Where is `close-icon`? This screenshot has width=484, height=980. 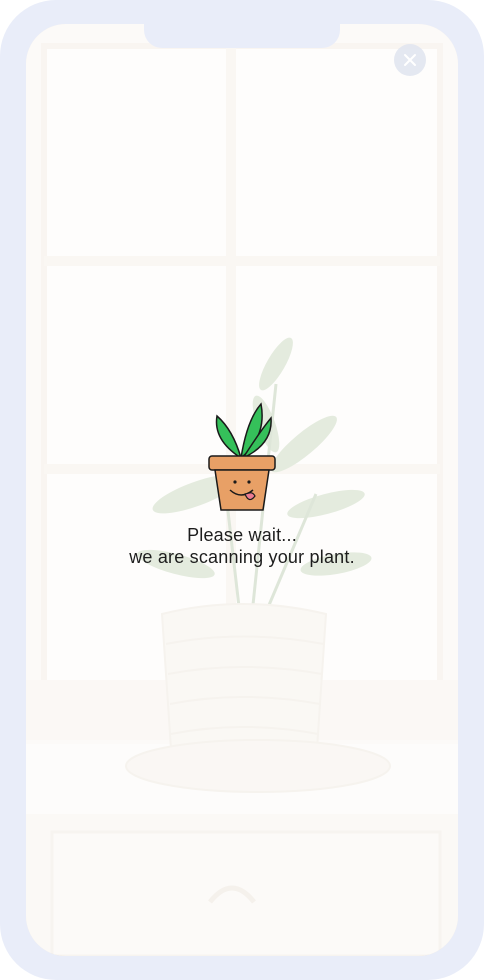 close-icon is located at coordinates (410, 60).